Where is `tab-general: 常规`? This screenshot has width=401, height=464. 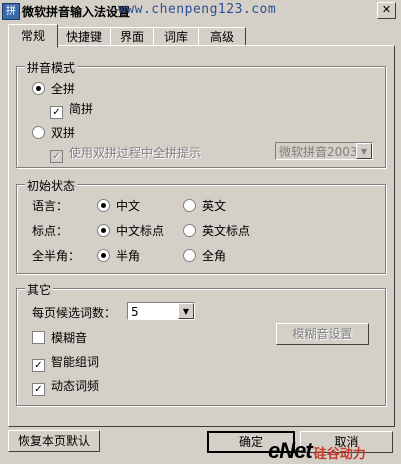
tab-general: 常规 is located at coordinates (33, 36).